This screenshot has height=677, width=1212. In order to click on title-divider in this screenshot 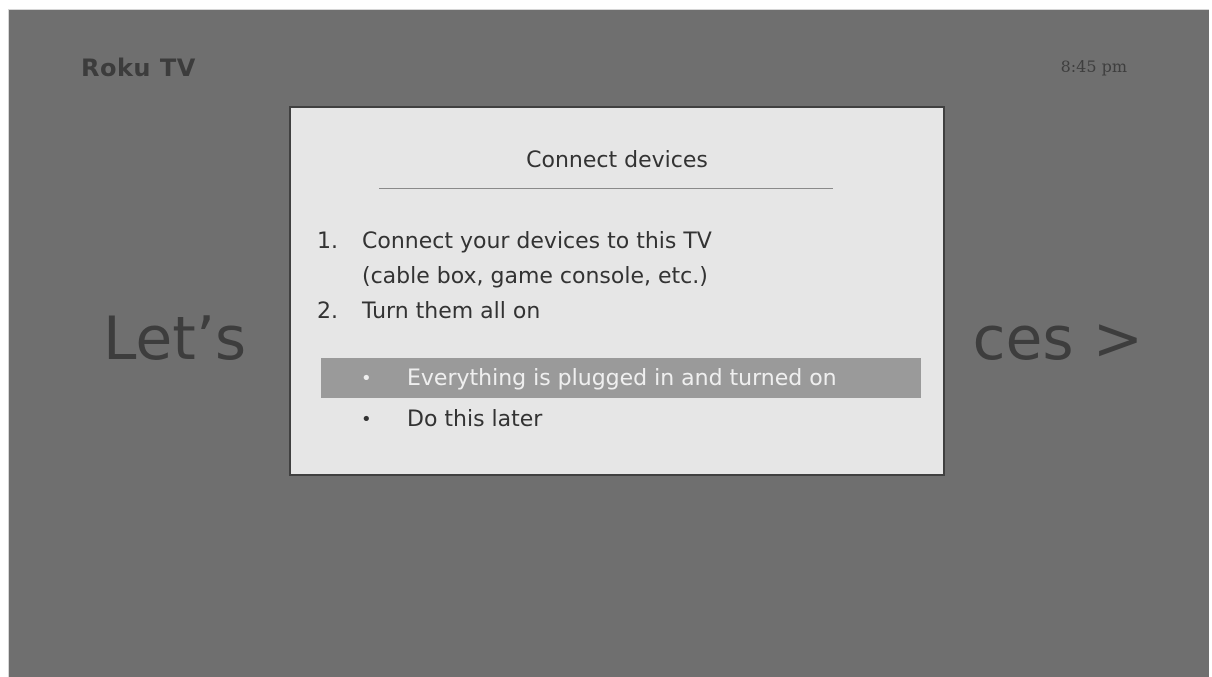, I will do `click(606, 188)`.